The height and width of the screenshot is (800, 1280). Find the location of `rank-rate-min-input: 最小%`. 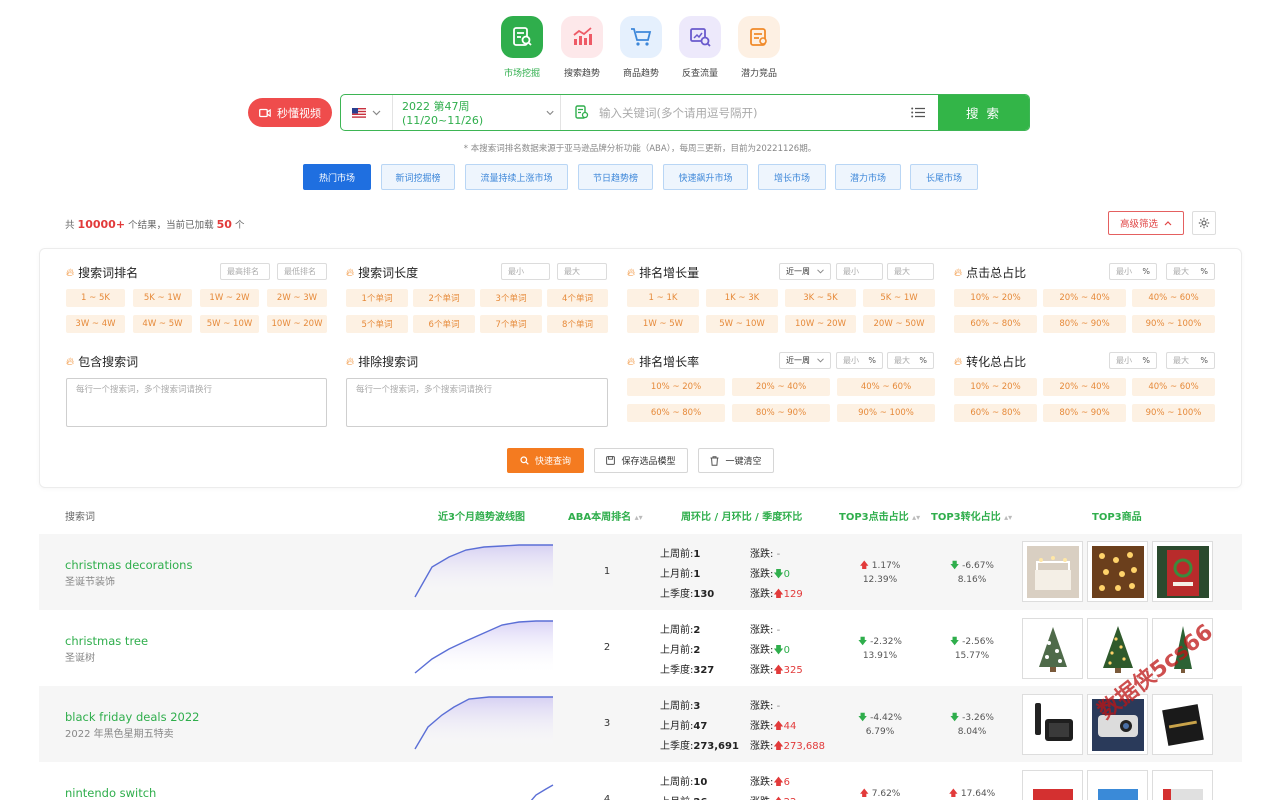

rank-rate-min-input: 最小% is located at coordinates (859, 360).